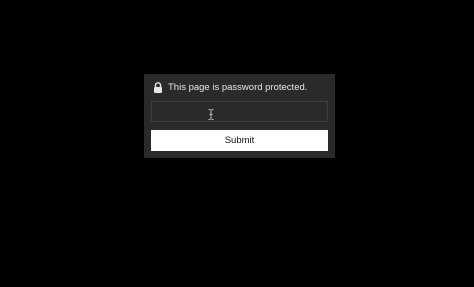  I want to click on submit-button: Submit, so click(239, 140).